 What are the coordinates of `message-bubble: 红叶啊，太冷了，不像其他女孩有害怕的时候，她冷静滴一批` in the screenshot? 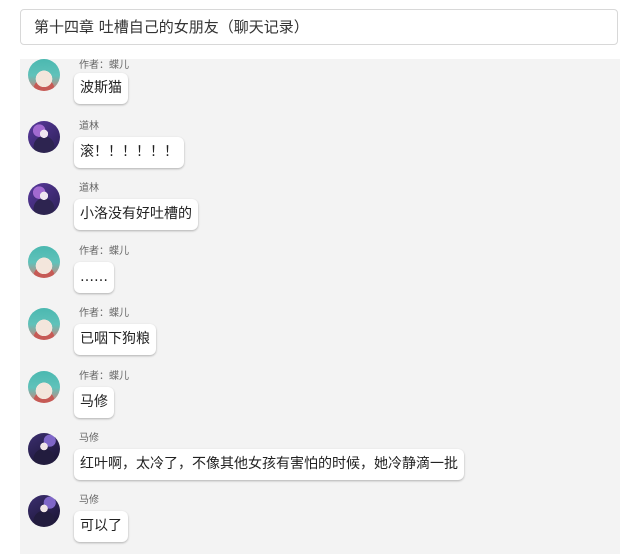 It's located at (269, 464).